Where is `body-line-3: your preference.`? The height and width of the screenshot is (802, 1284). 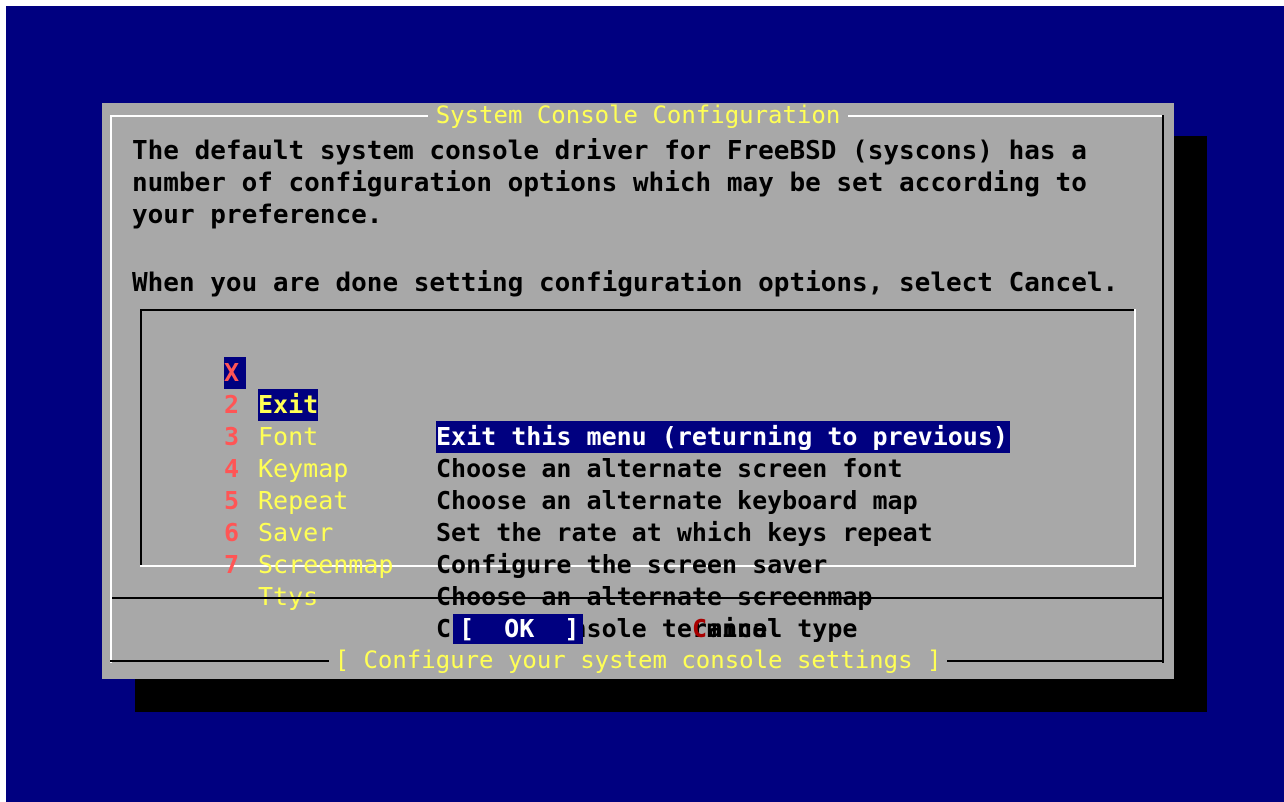
body-line-3: your preference. is located at coordinates (257, 215).